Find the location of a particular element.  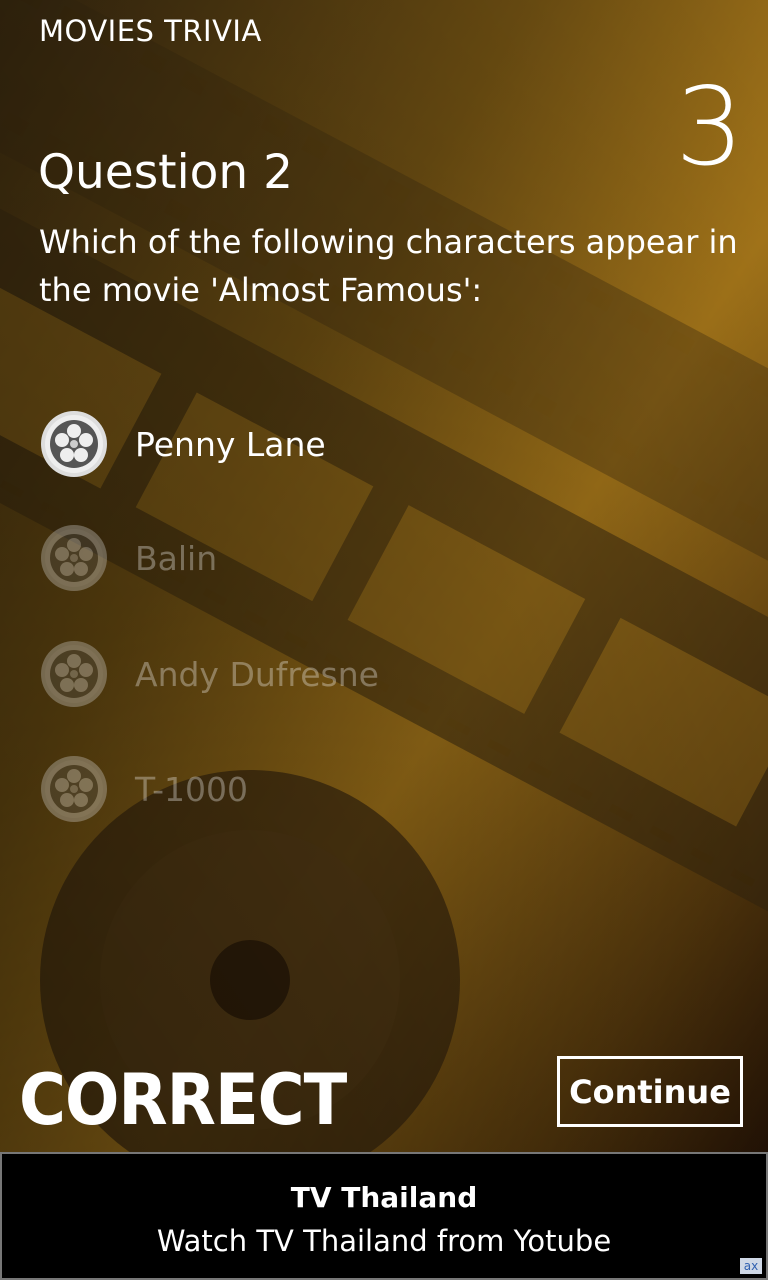

answer-option-3: Andy Dufresne is located at coordinates (340, 674).